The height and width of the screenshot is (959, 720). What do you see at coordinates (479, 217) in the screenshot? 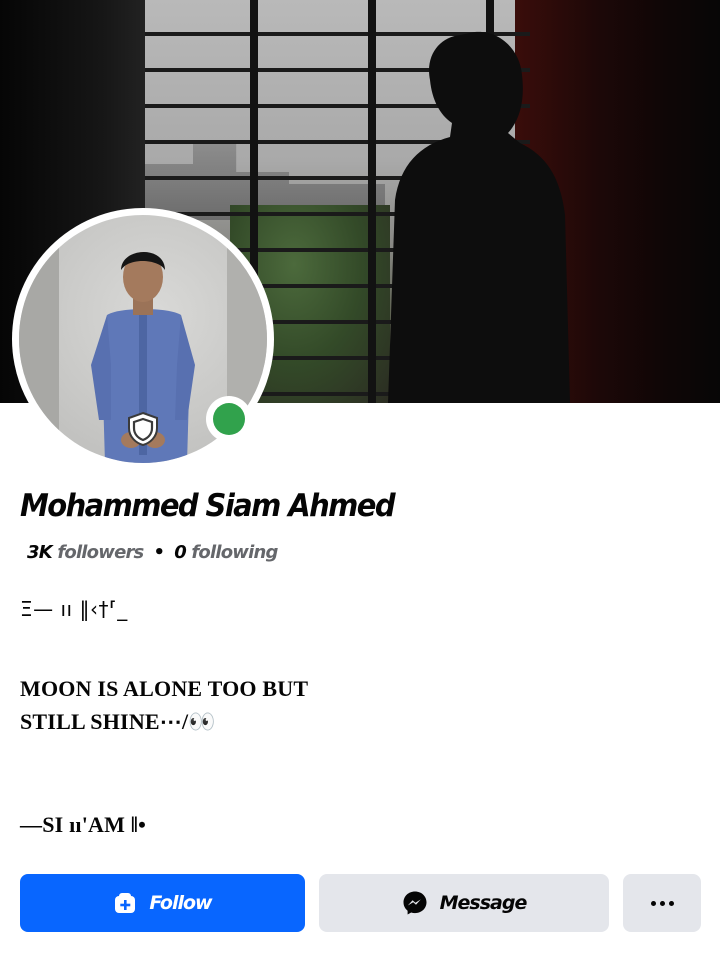
I see `cover-silhouette` at bounding box center [479, 217].